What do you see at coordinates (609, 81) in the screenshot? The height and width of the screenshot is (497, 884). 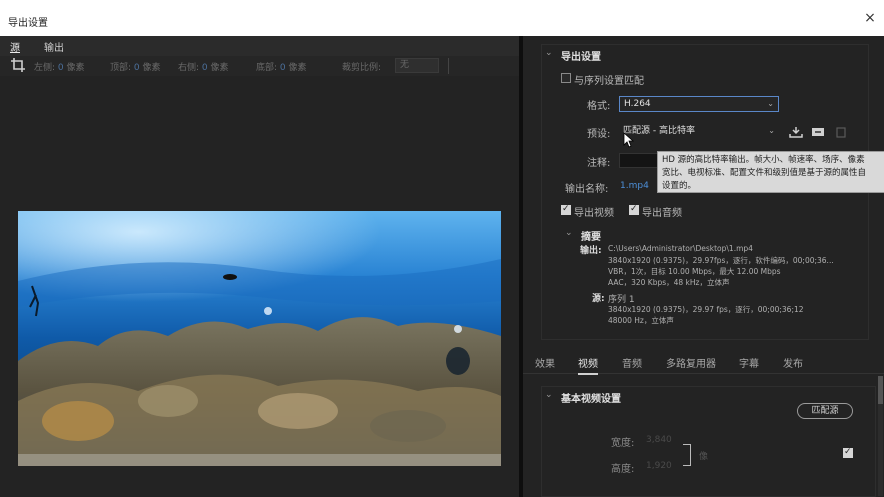 I see `match-sequence-label: 与序列设置匹配` at bounding box center [609, 81].